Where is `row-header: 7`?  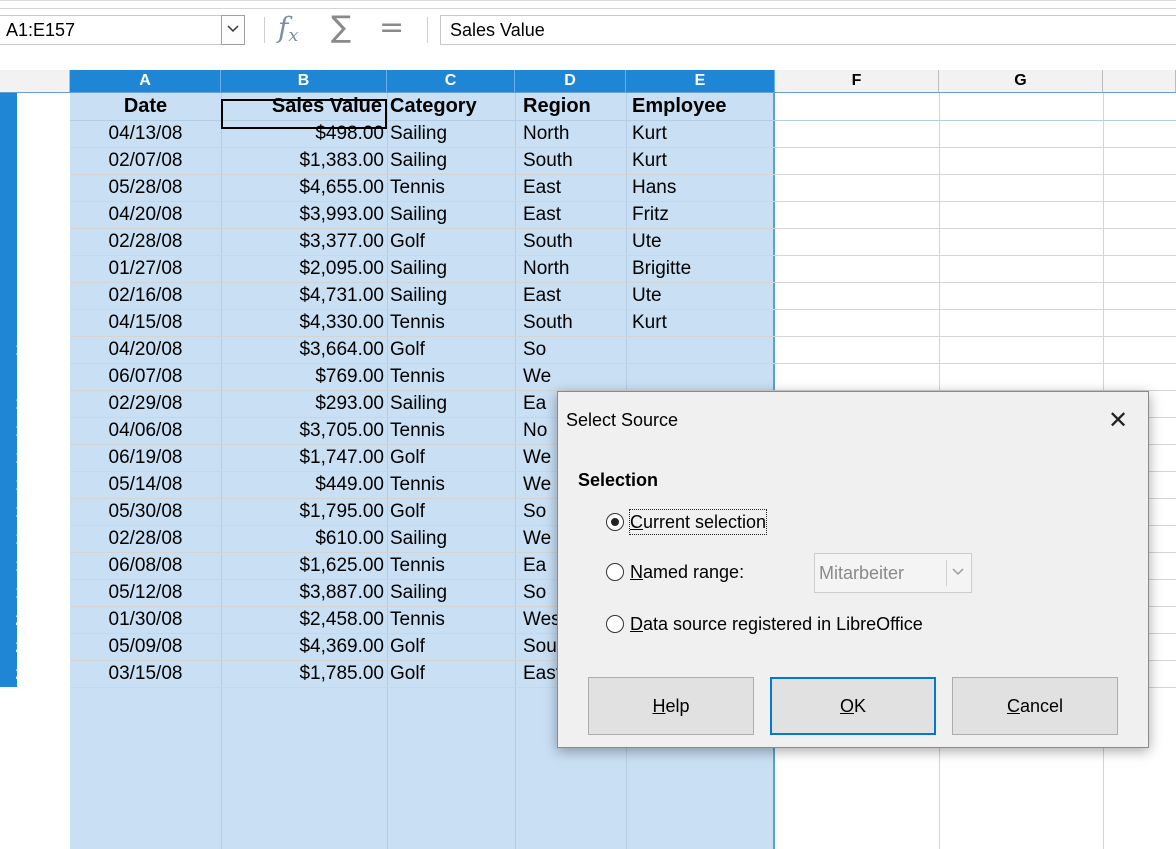 row-header: 7 is located at coordinates (35, 268).